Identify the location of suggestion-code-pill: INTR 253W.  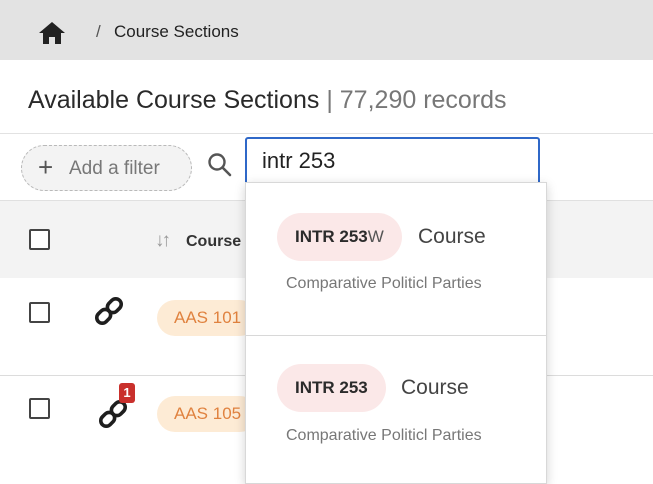
(339, 237).